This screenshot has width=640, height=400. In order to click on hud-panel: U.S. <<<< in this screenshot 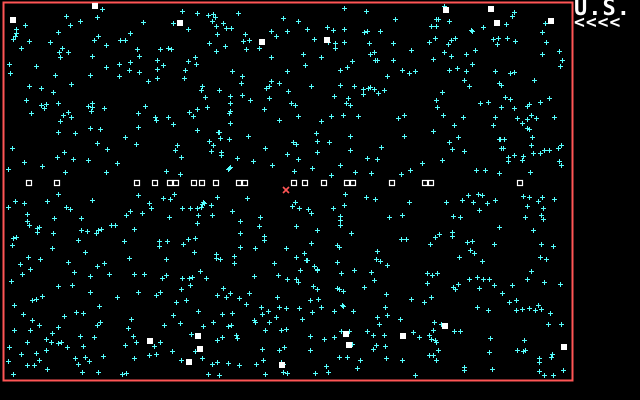, I will do `click(607, 20)`.